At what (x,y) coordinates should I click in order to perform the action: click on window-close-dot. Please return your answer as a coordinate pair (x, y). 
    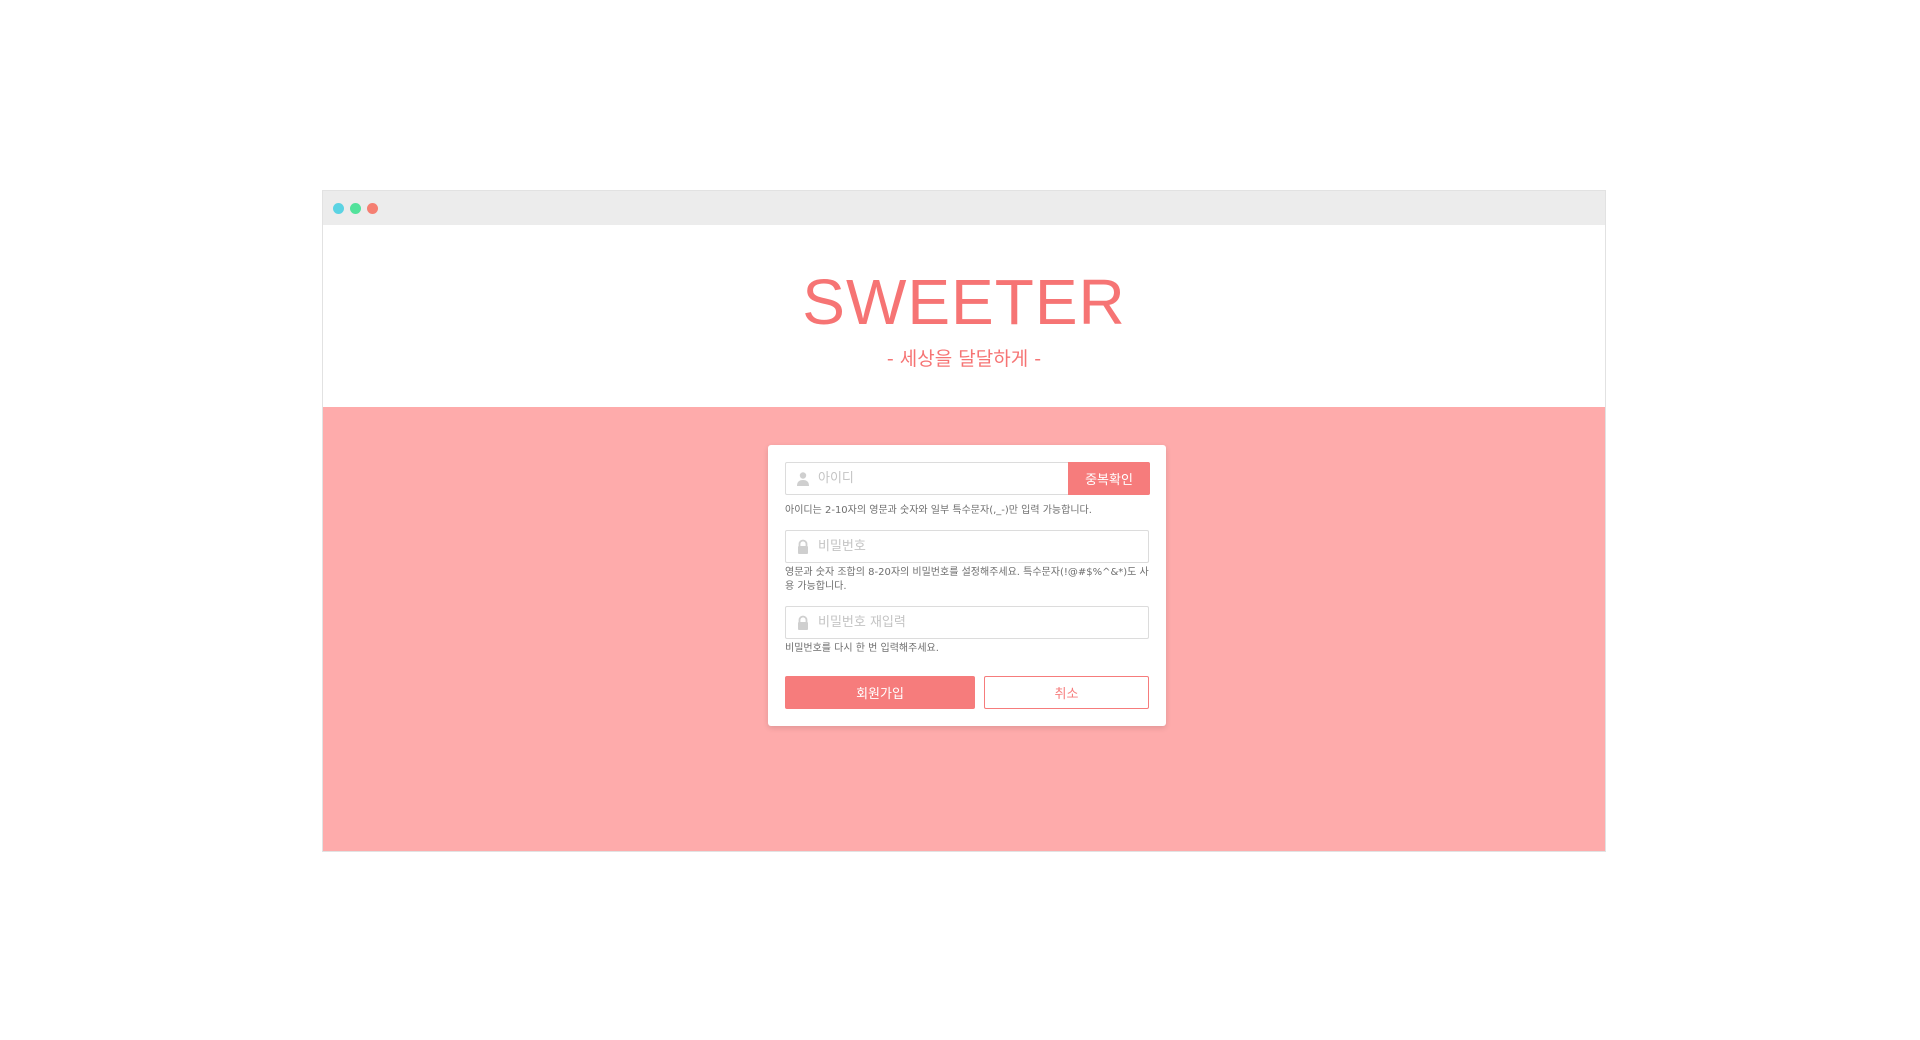
    Looking at the image, I should click on (338, 208).